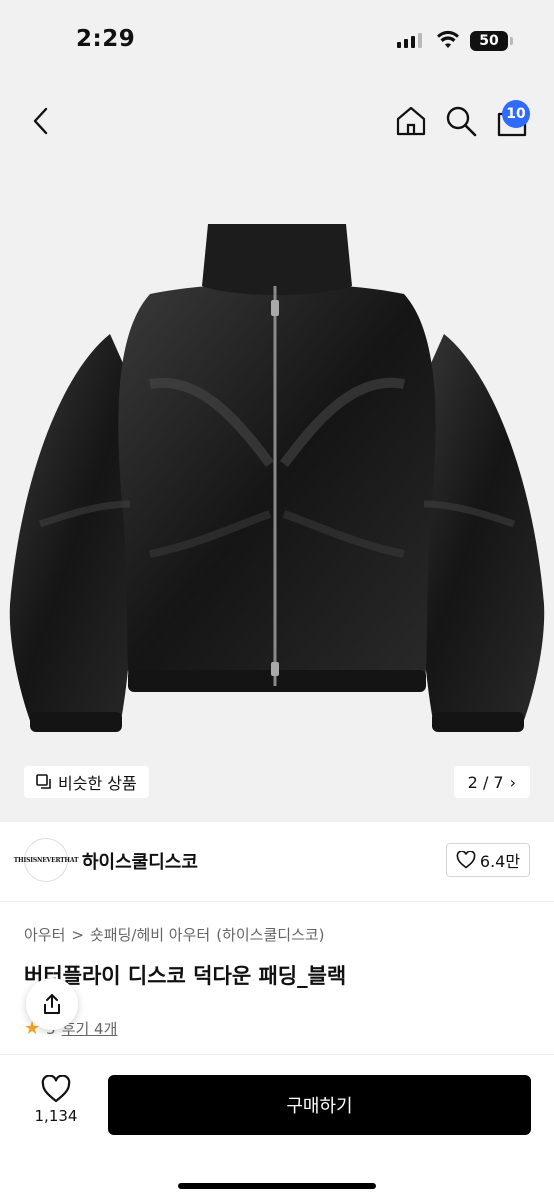 Image resolution: width=554 pixels, height=1200 pixels. I want to click on brand-like-button: 6.4만, so click(488, 860).